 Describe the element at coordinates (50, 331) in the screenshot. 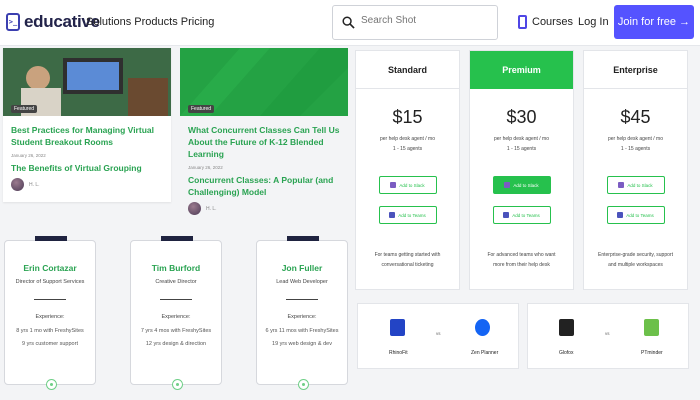

I see `experience-line: 8 yrs 1 mo with FreshySites` at that location.